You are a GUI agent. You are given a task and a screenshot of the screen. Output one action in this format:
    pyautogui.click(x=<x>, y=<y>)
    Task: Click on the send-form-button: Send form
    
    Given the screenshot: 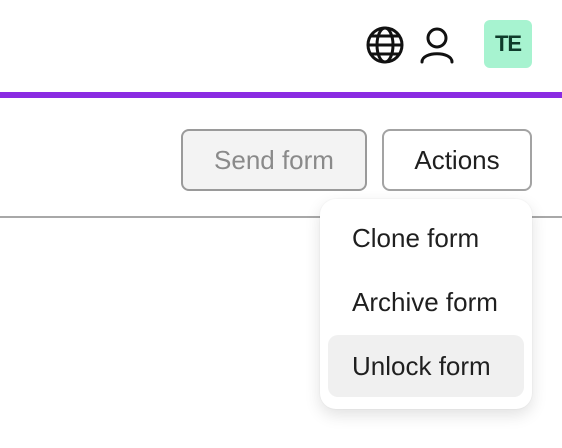 What is the action you would take?
    pyautogui.click(x=274, y=160)
    